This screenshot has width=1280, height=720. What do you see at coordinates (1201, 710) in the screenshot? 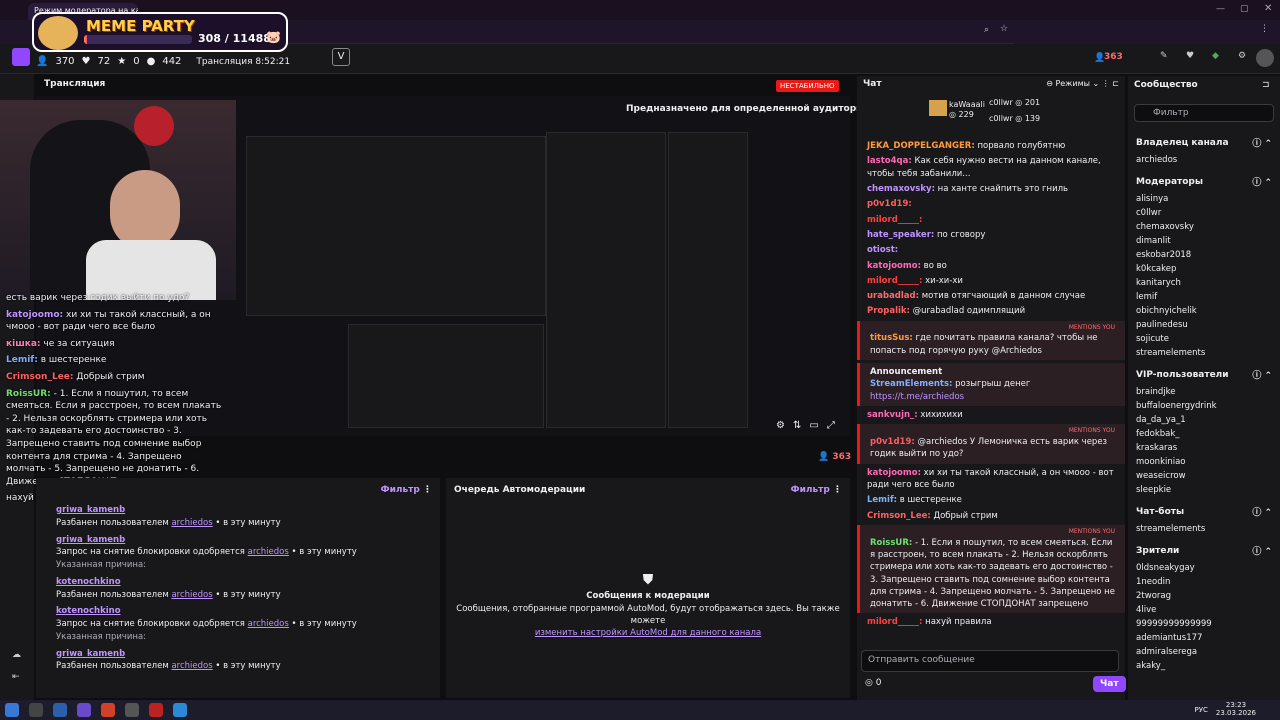
I see `language-indicator: РУС` at bounding box center [1201, 710].